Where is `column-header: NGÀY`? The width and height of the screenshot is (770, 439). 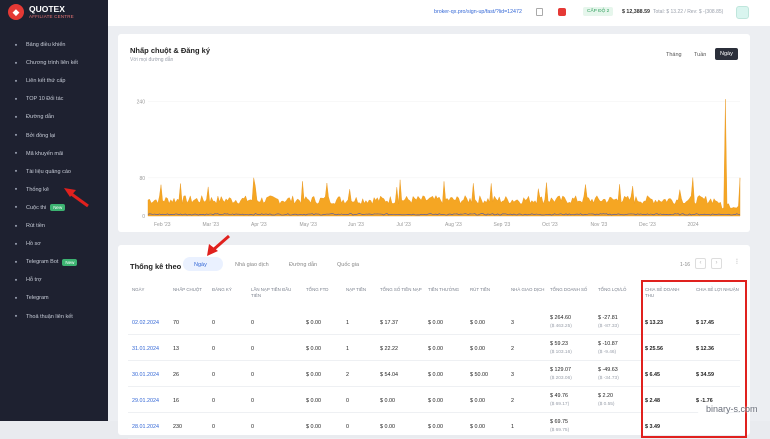
column-header: NGÀY is located at coordinates (154, 290).